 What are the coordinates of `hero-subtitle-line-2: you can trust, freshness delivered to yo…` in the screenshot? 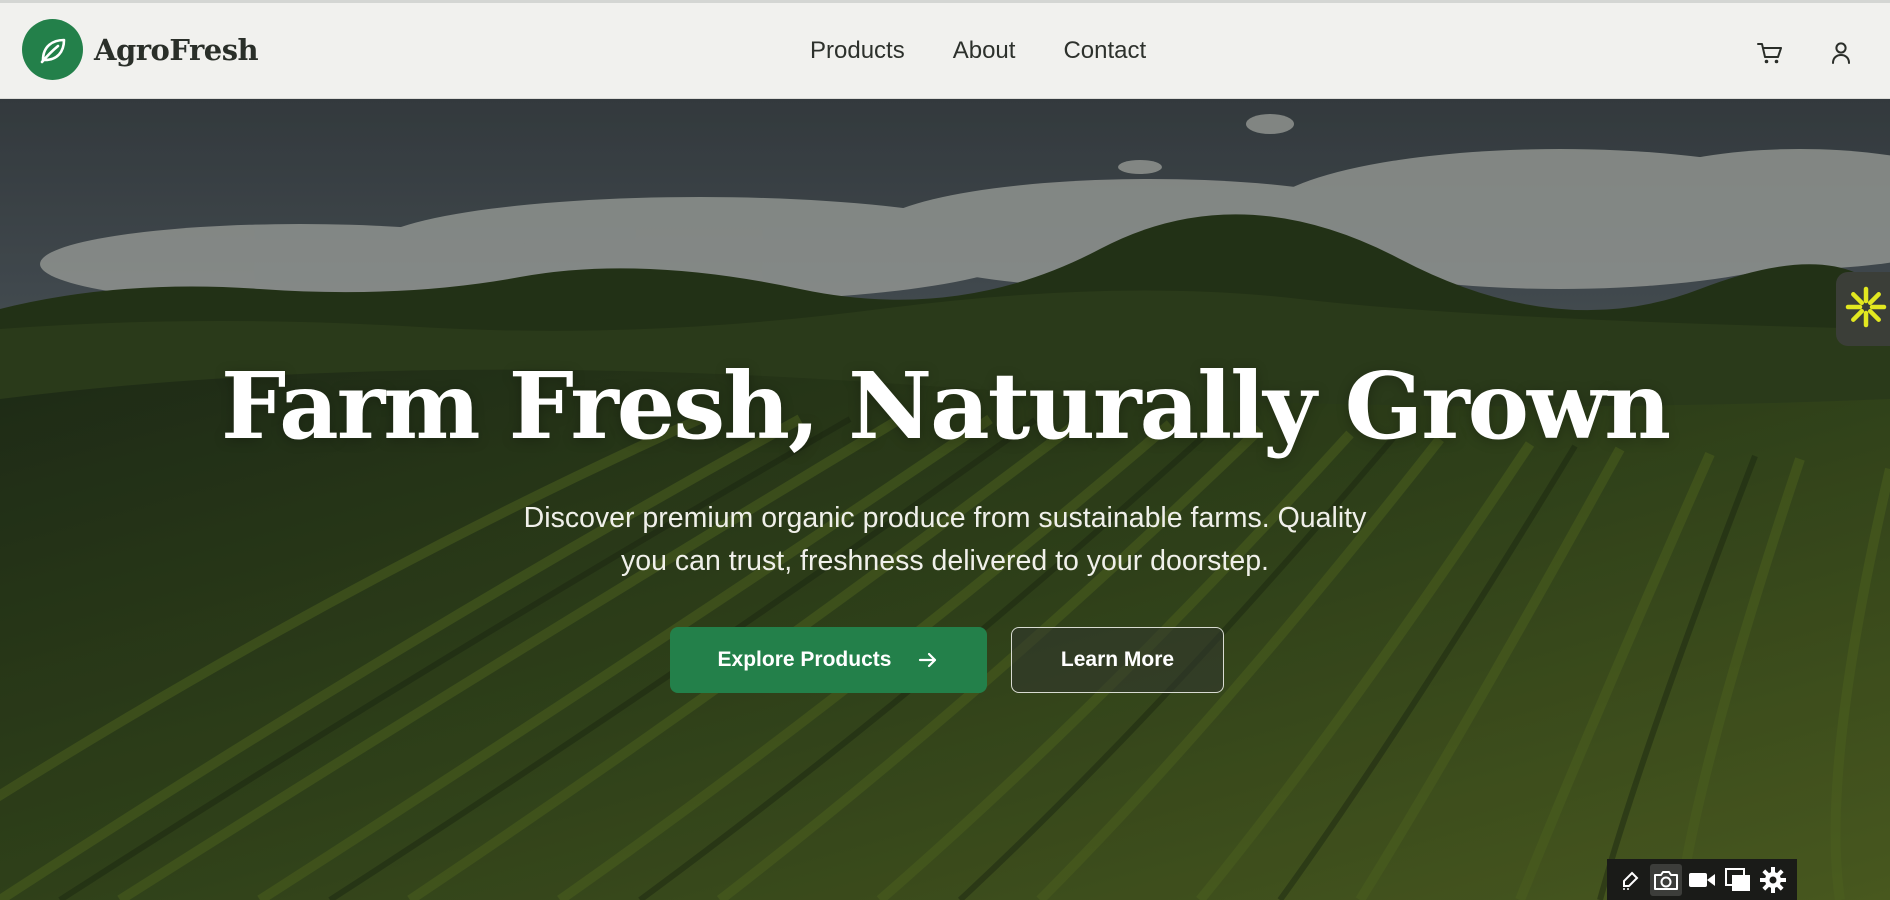 It's located at (945, 561).